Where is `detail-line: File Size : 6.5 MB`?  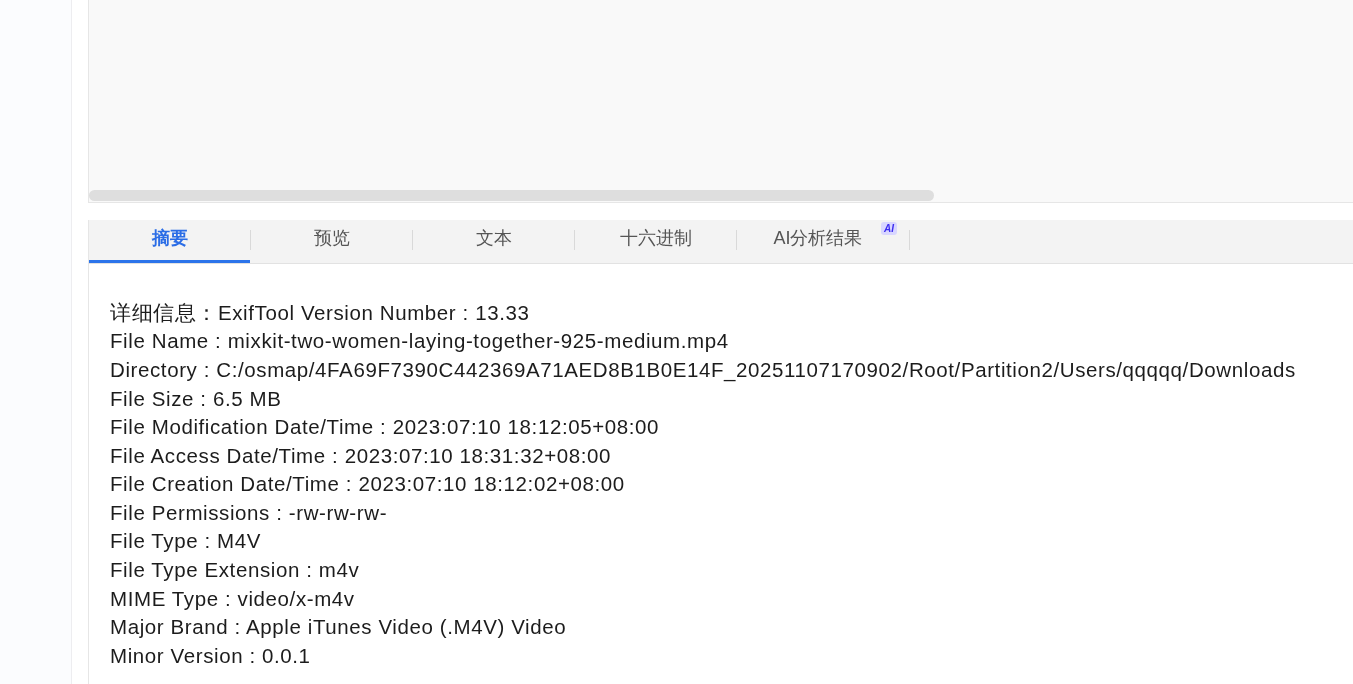 detail-line: File Size : 6.5 MB is located at coordinates (196, 398).